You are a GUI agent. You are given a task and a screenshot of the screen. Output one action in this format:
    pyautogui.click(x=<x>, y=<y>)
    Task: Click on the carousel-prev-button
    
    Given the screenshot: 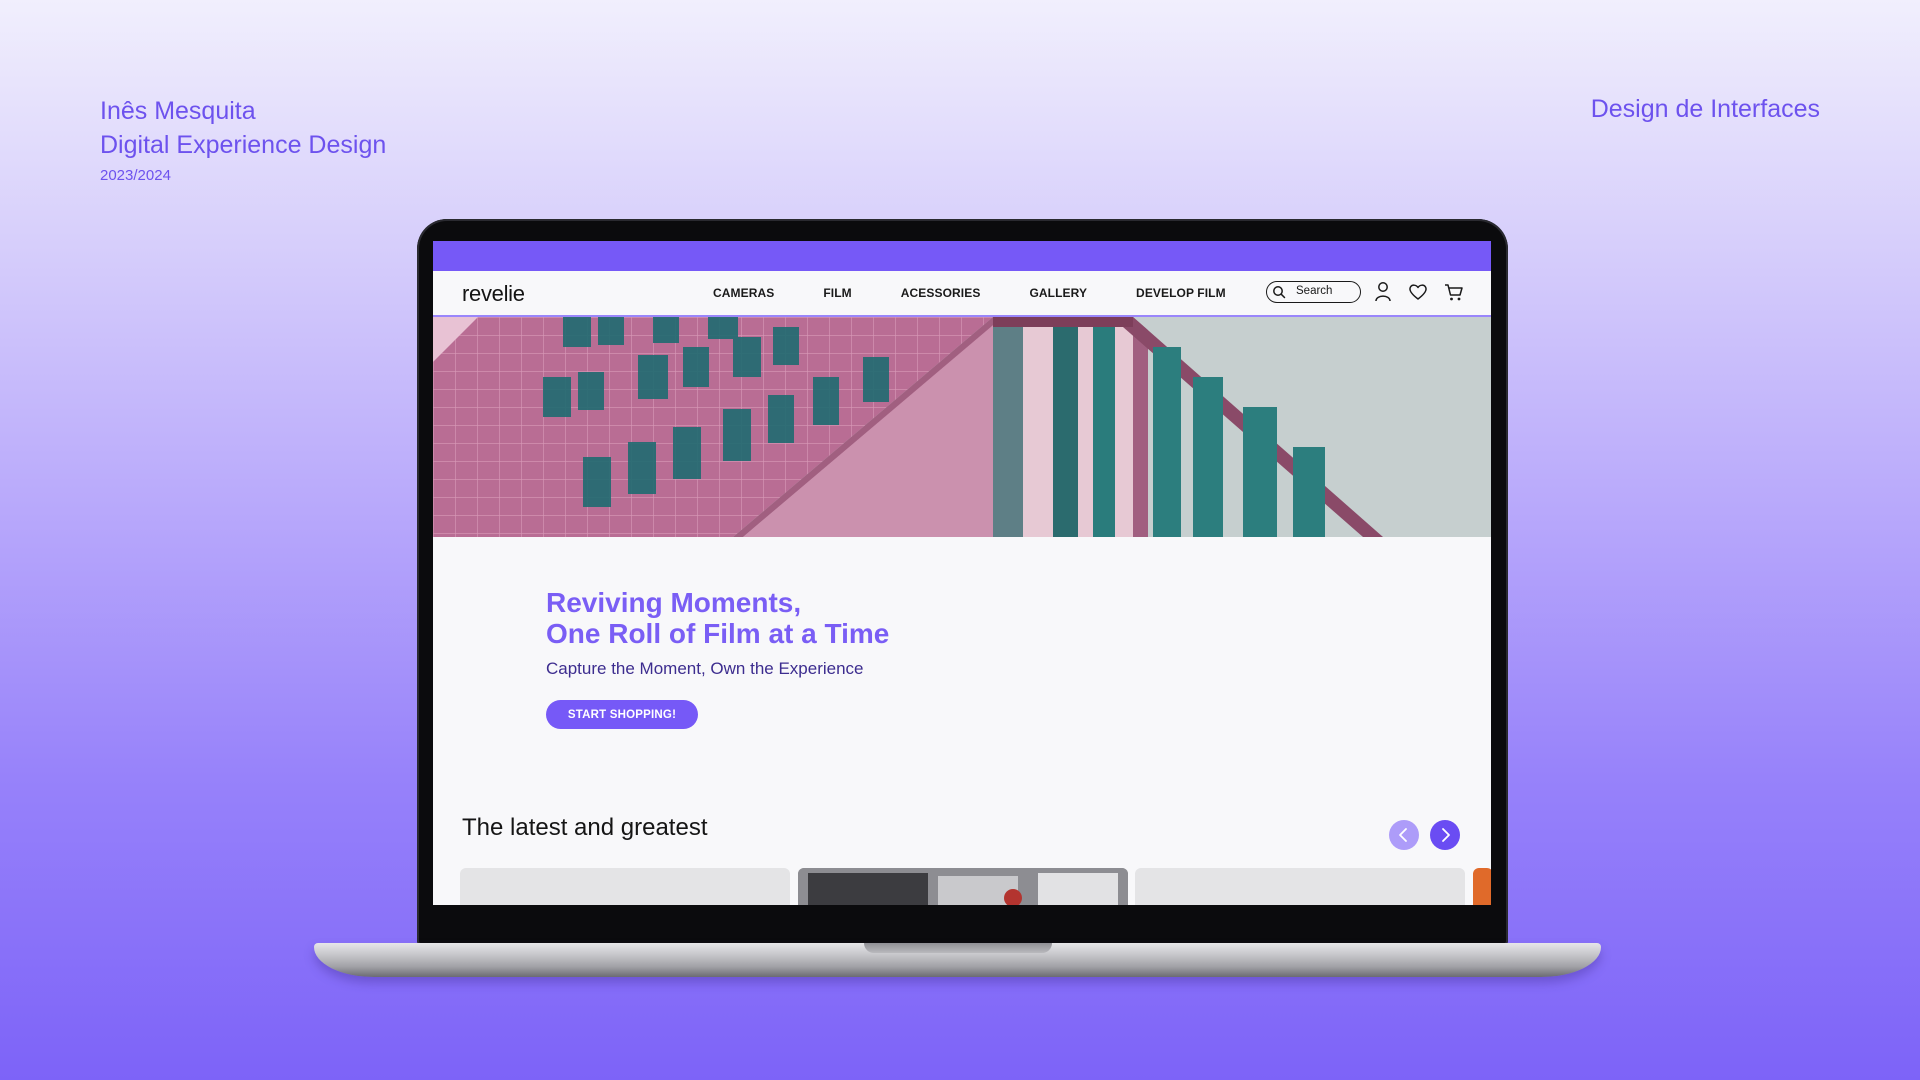 What is the action you would take?
    pyautogui.click(x=1404, y=835)
    